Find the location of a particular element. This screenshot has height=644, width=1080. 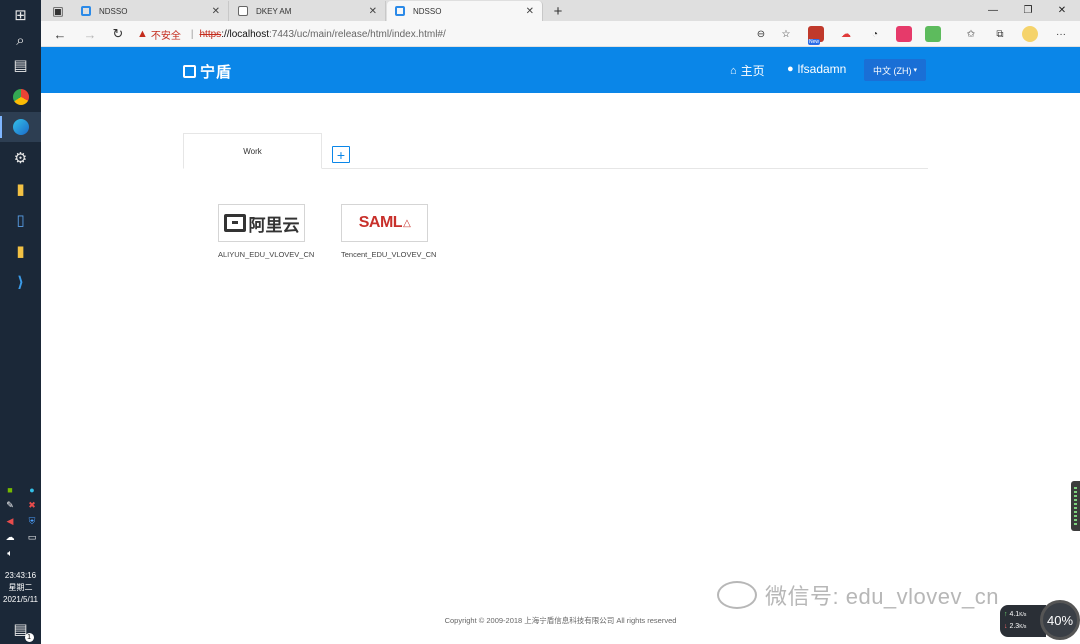

tray-row-3: ◀ ⛨ is located at coordinates (21, 521).